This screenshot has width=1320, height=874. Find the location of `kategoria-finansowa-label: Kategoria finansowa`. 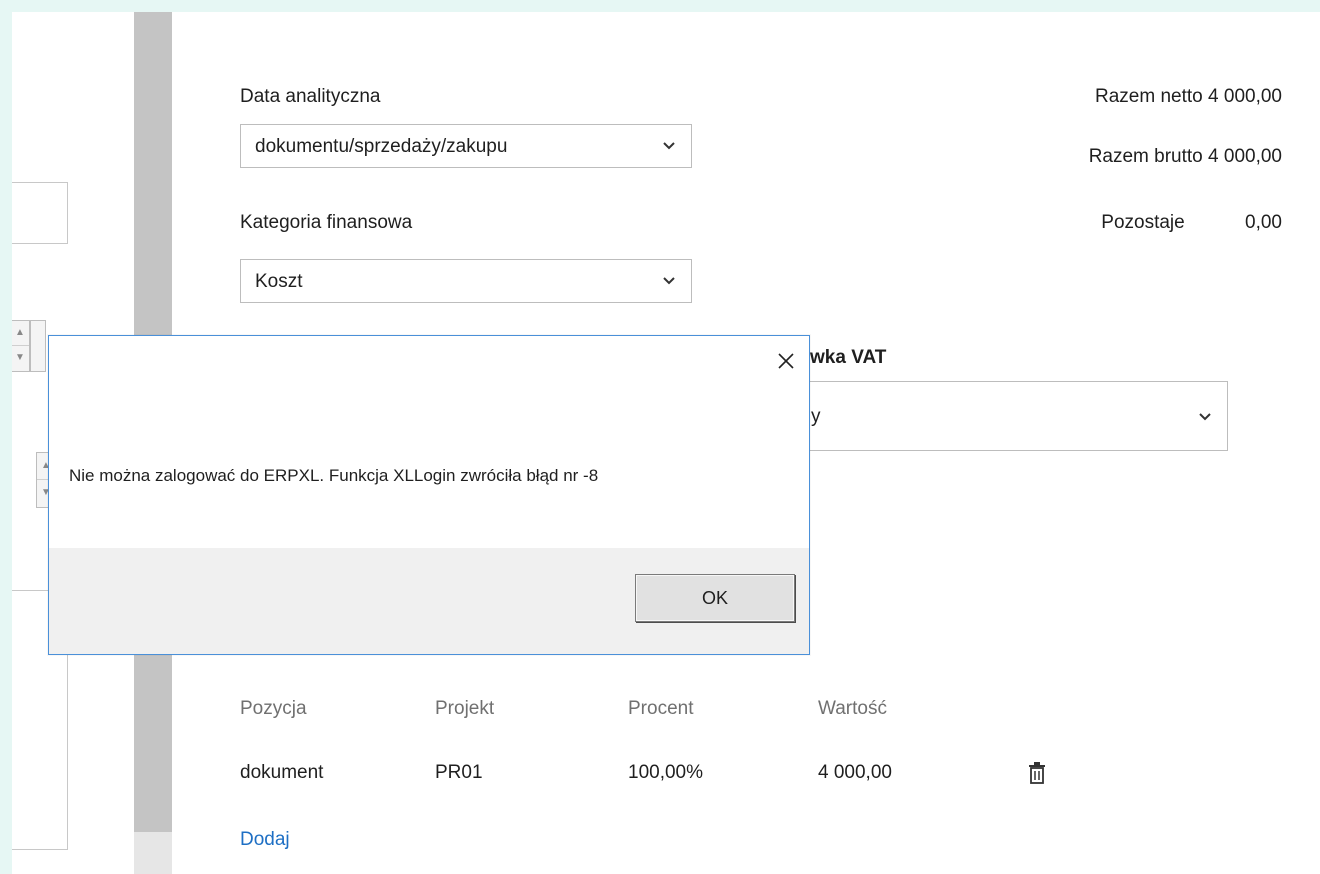

kategoria-finansowa-label: Kategoria finansowa is located at coordinates (326, 222).